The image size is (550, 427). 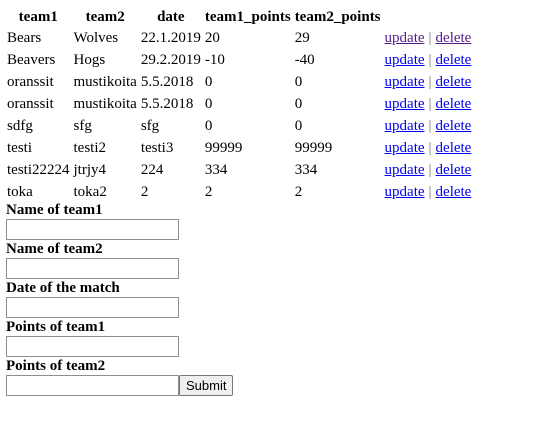 I want to click on date-cell: sfg, so click(x=150, y=126).